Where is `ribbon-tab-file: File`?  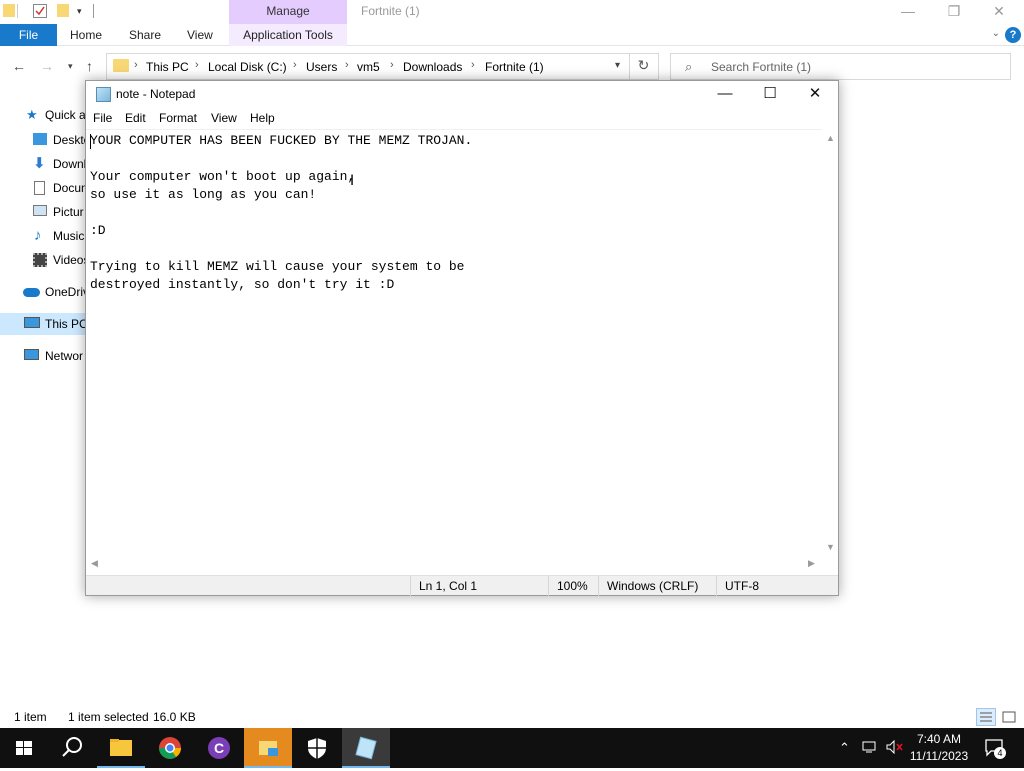 ribbon-tab-file: File is located at coordinates (28, 35).